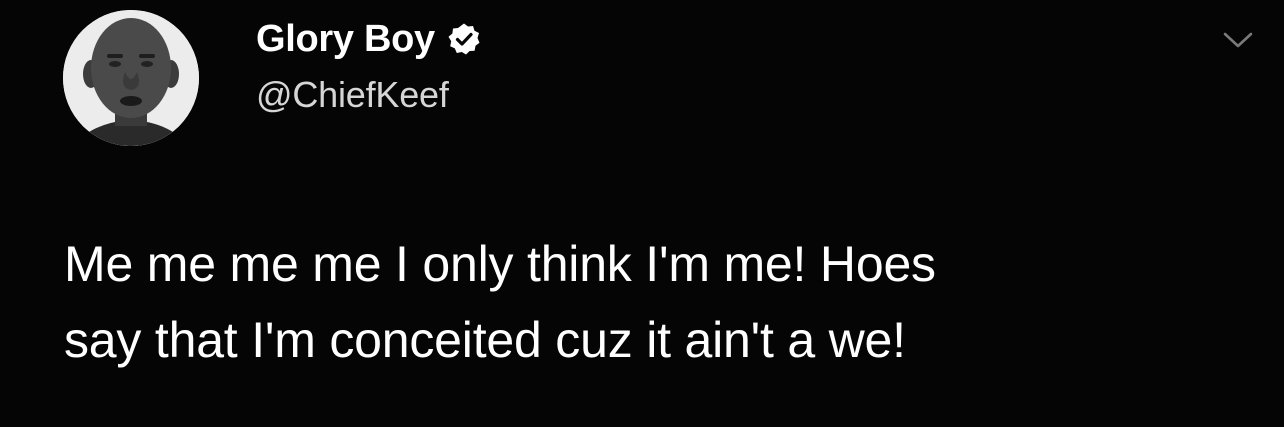 This screenshot has width=1284, height=427. I want to click on display-name: Glory Boy, so click(345, 39).